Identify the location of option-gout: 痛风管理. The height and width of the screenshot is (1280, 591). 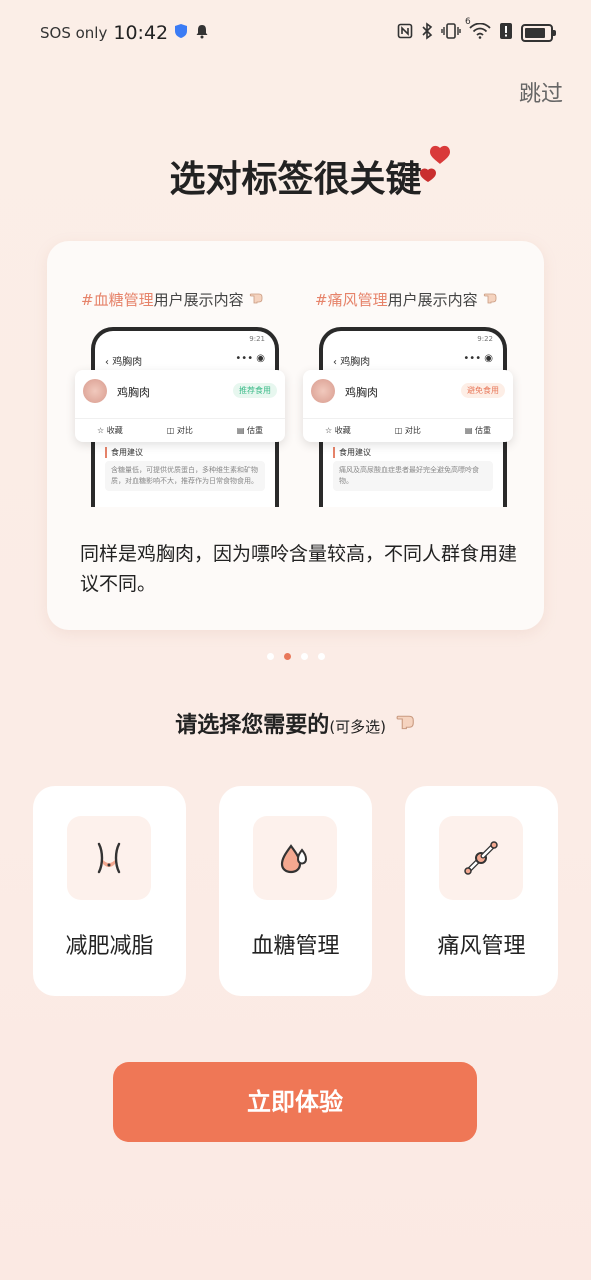
(481, 891).